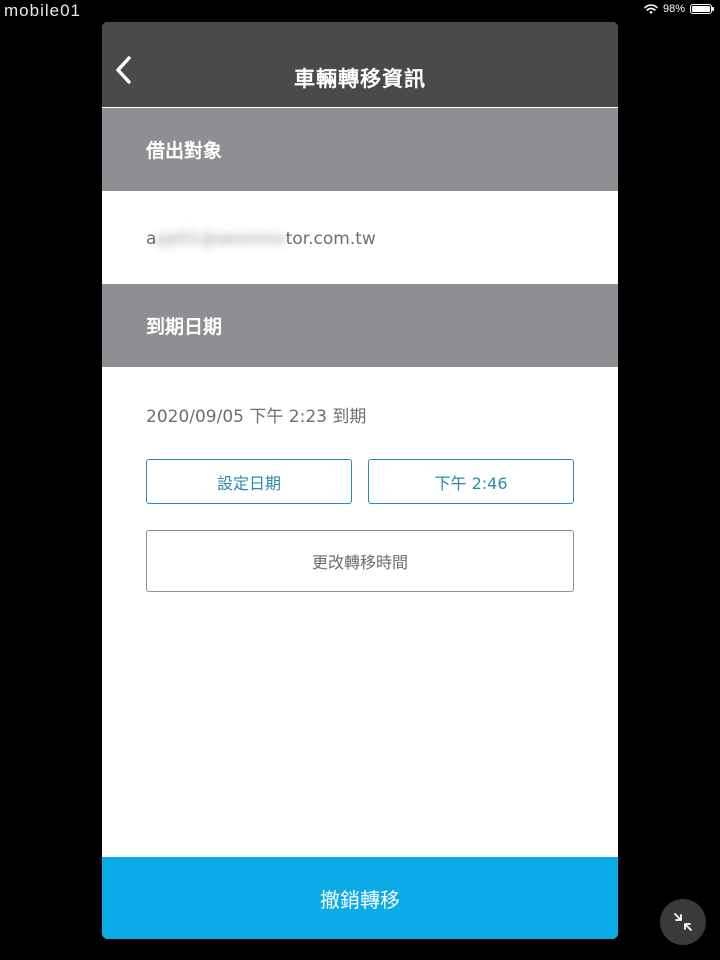 The width and height of the screenshot is (720, 960). I want to click on collapse-arrows-icon, so click(683, 922).